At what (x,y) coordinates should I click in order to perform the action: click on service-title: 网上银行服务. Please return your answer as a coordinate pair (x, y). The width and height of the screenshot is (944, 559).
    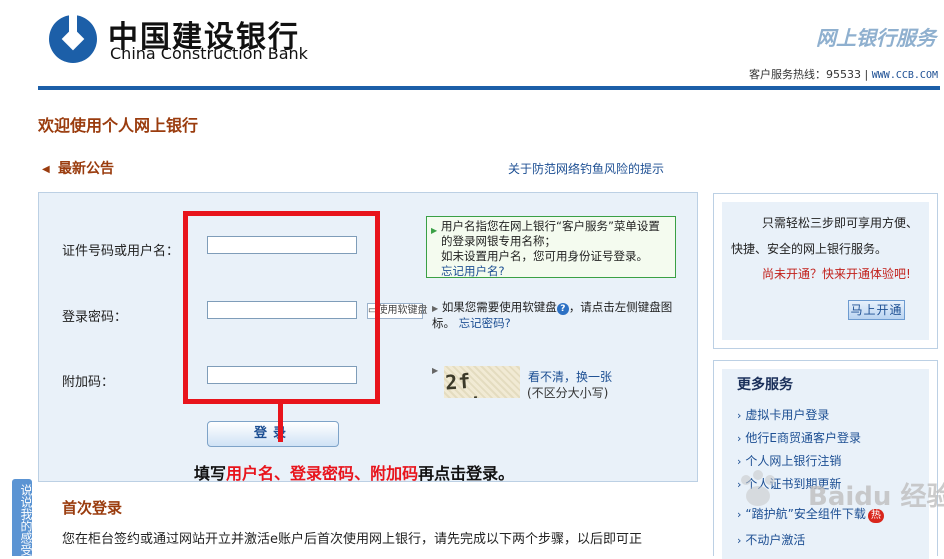
    Looking at the image, I should click on (876, 38).